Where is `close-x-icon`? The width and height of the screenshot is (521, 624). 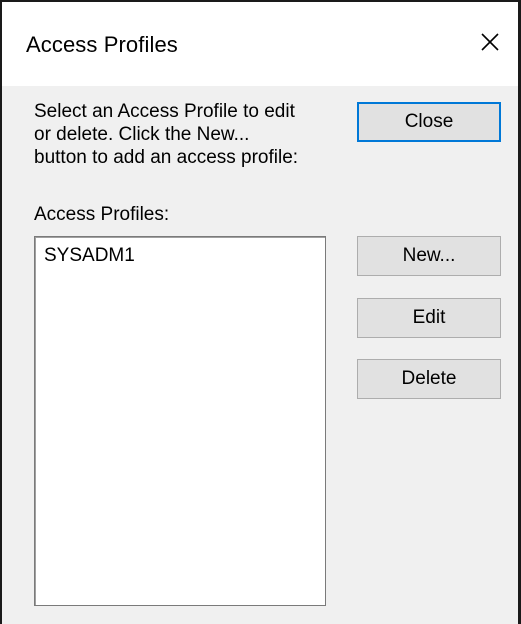
close-x-icon is located at coordinates (490, 42).